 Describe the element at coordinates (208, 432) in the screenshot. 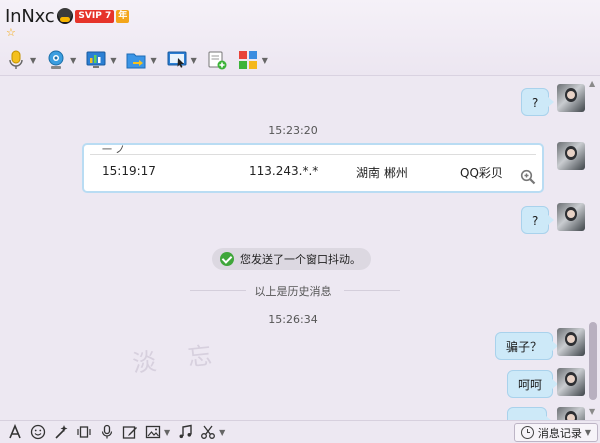

I see `scissors-icon` at that location.